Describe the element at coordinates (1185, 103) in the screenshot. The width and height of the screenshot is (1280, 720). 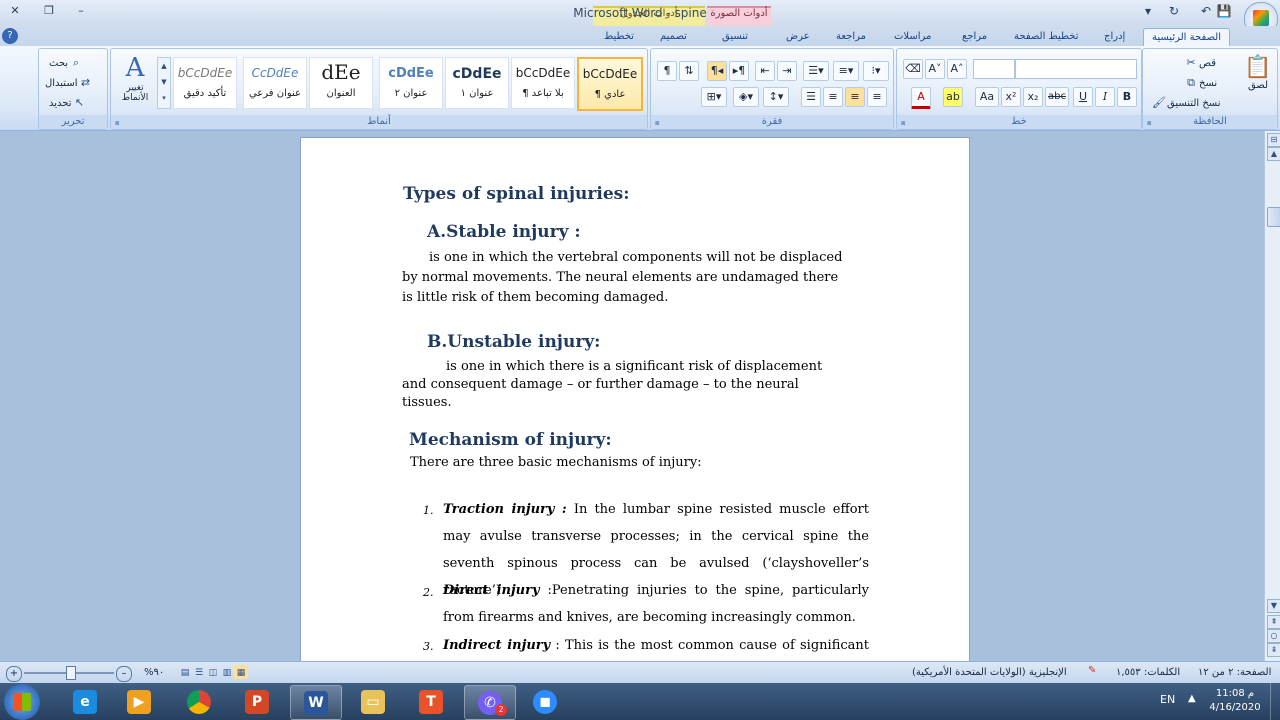
I see `format-painter-button: 🖌نسخ التنسيق` at that location.